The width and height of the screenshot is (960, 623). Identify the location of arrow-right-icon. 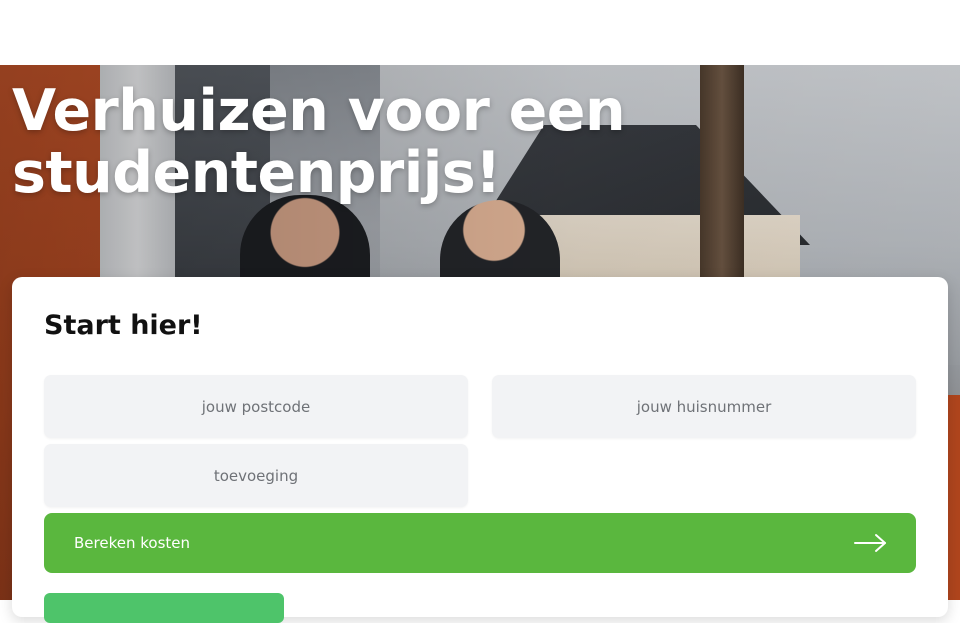
(870, 543).